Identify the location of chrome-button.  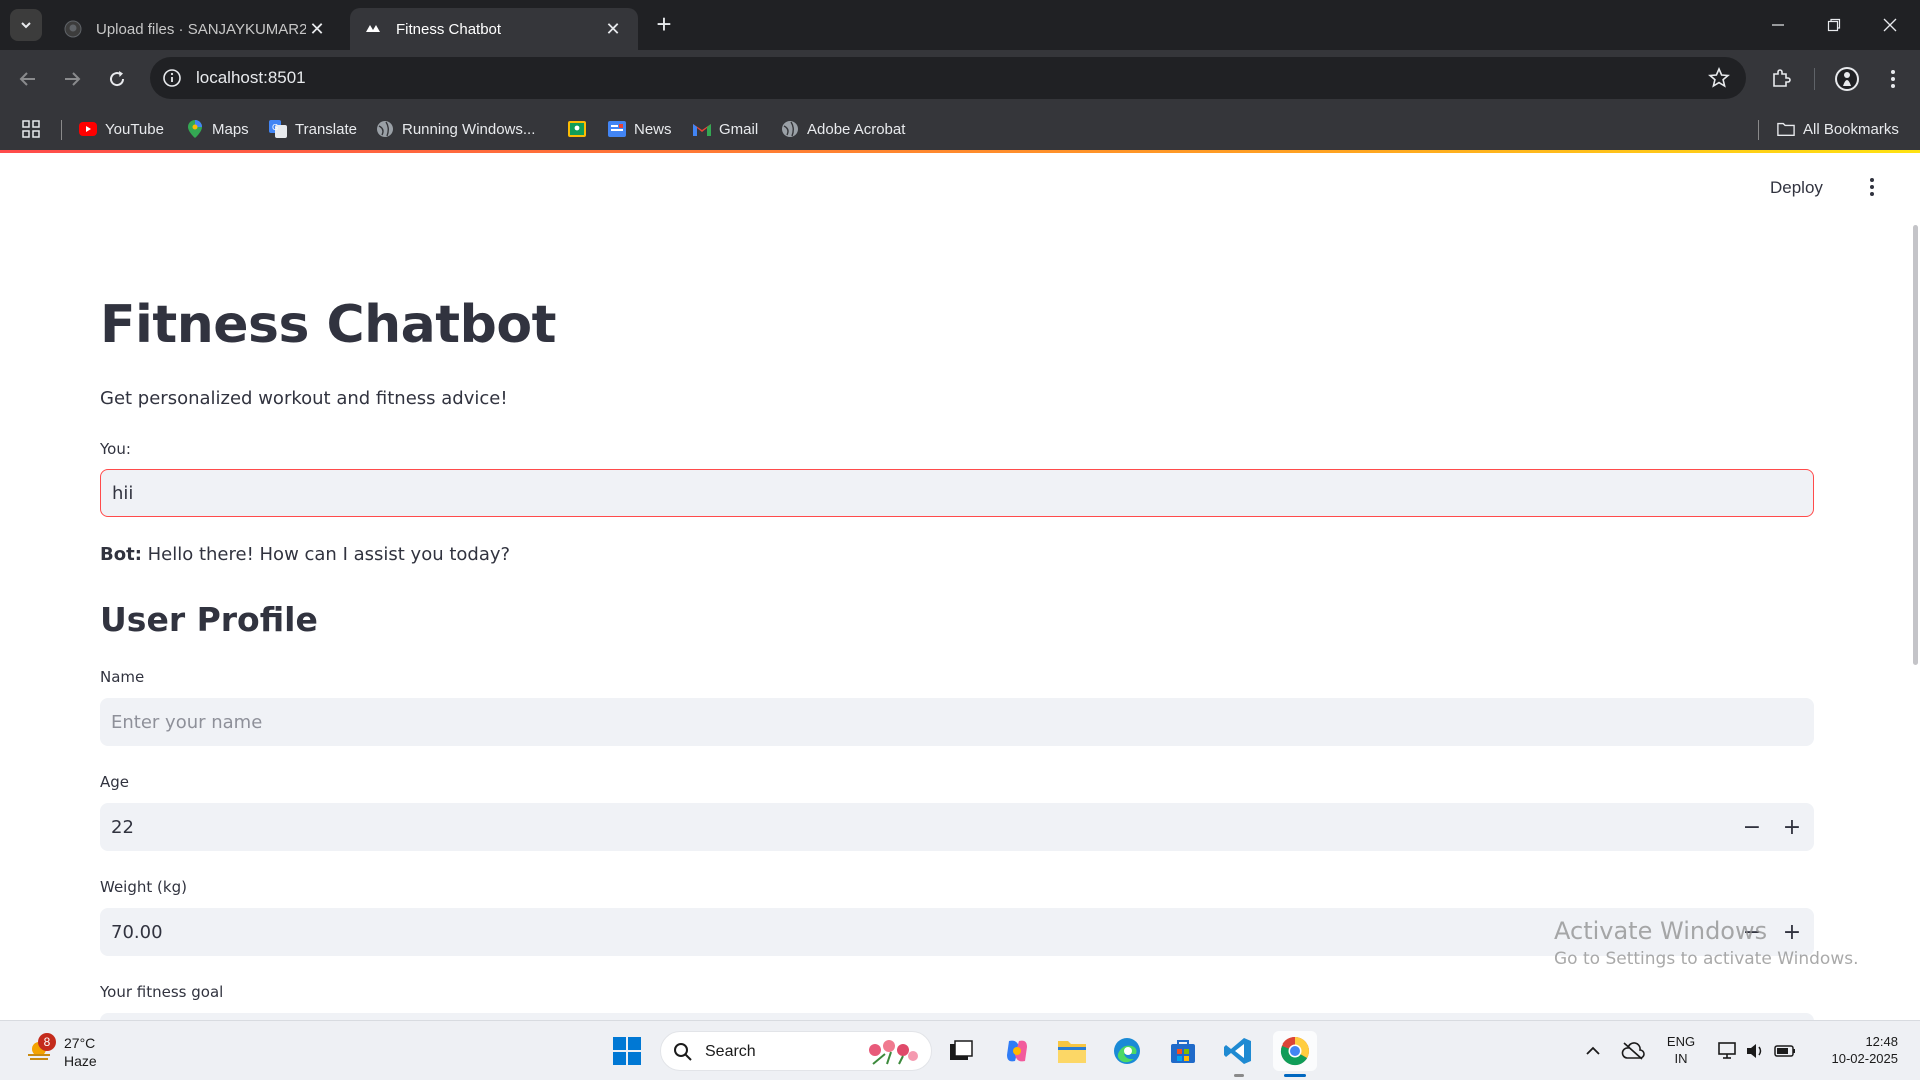
(1295, 1051).